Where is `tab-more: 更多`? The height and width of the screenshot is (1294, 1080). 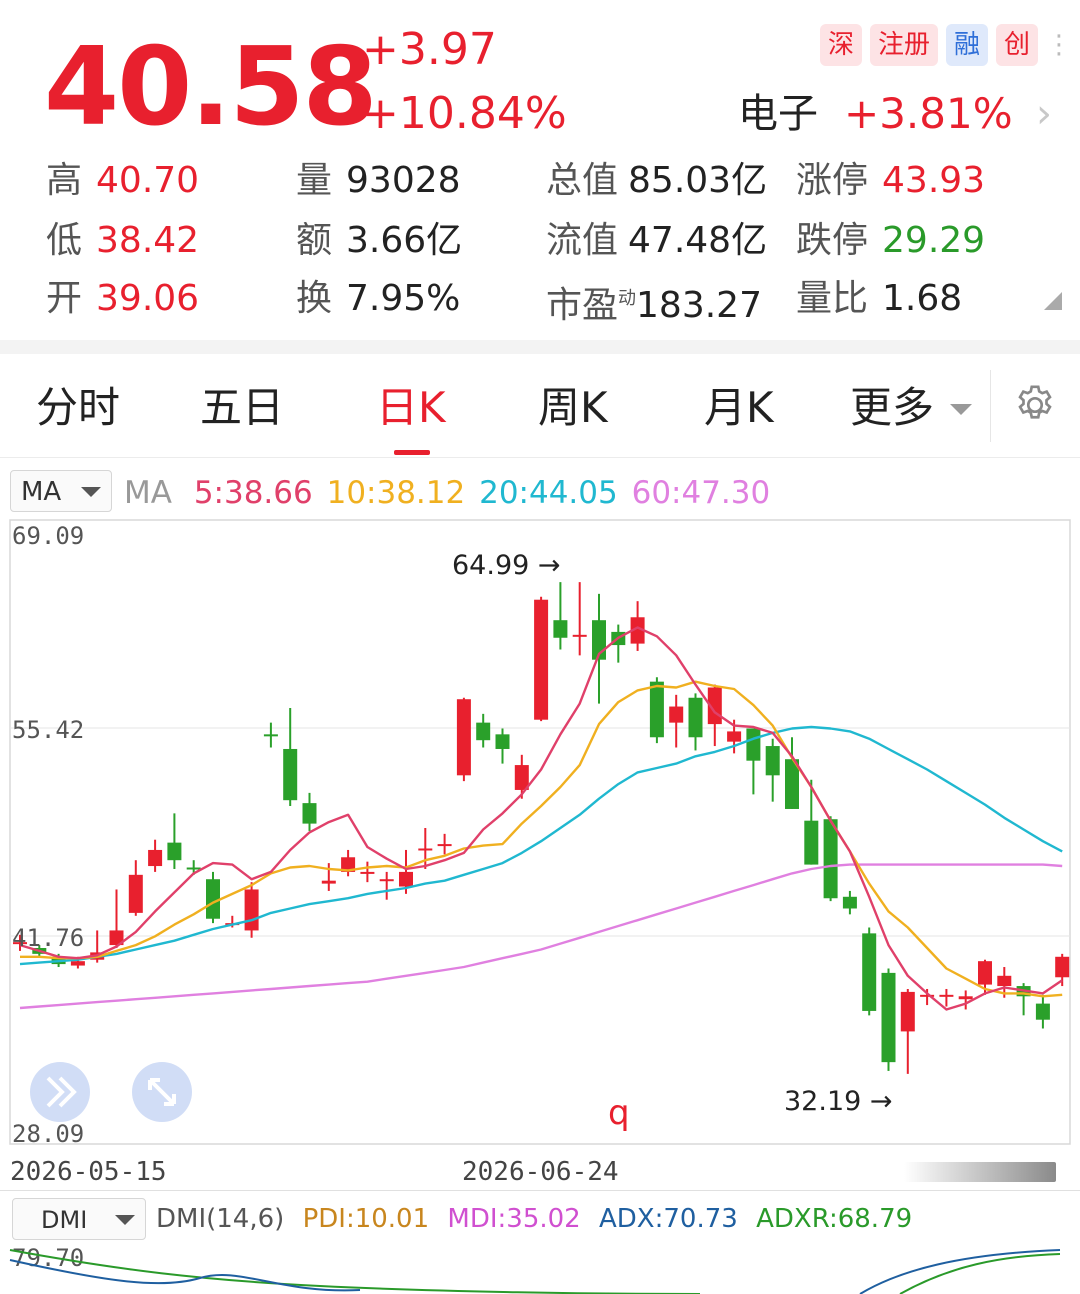
tab-more: 更多 is located at coordinates (892, 408).